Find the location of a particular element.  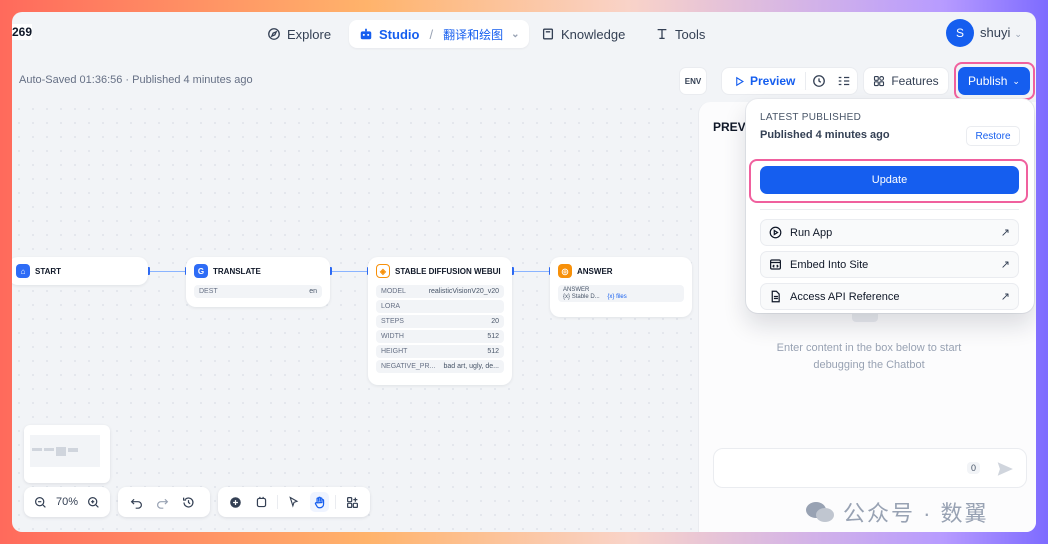

param-key: MODEL is located at coordinates (393, 291).